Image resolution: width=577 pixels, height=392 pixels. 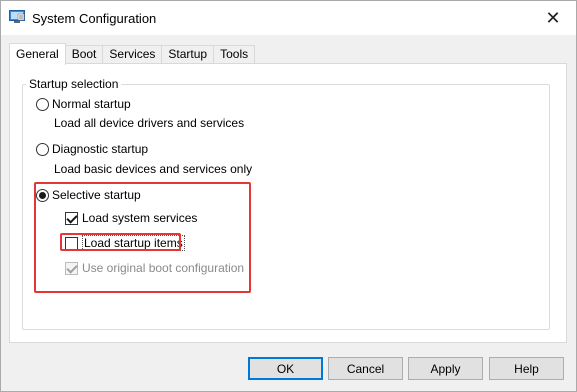 I want to click on diagnostic-startup-radio-button, so click(x=42, y=149).